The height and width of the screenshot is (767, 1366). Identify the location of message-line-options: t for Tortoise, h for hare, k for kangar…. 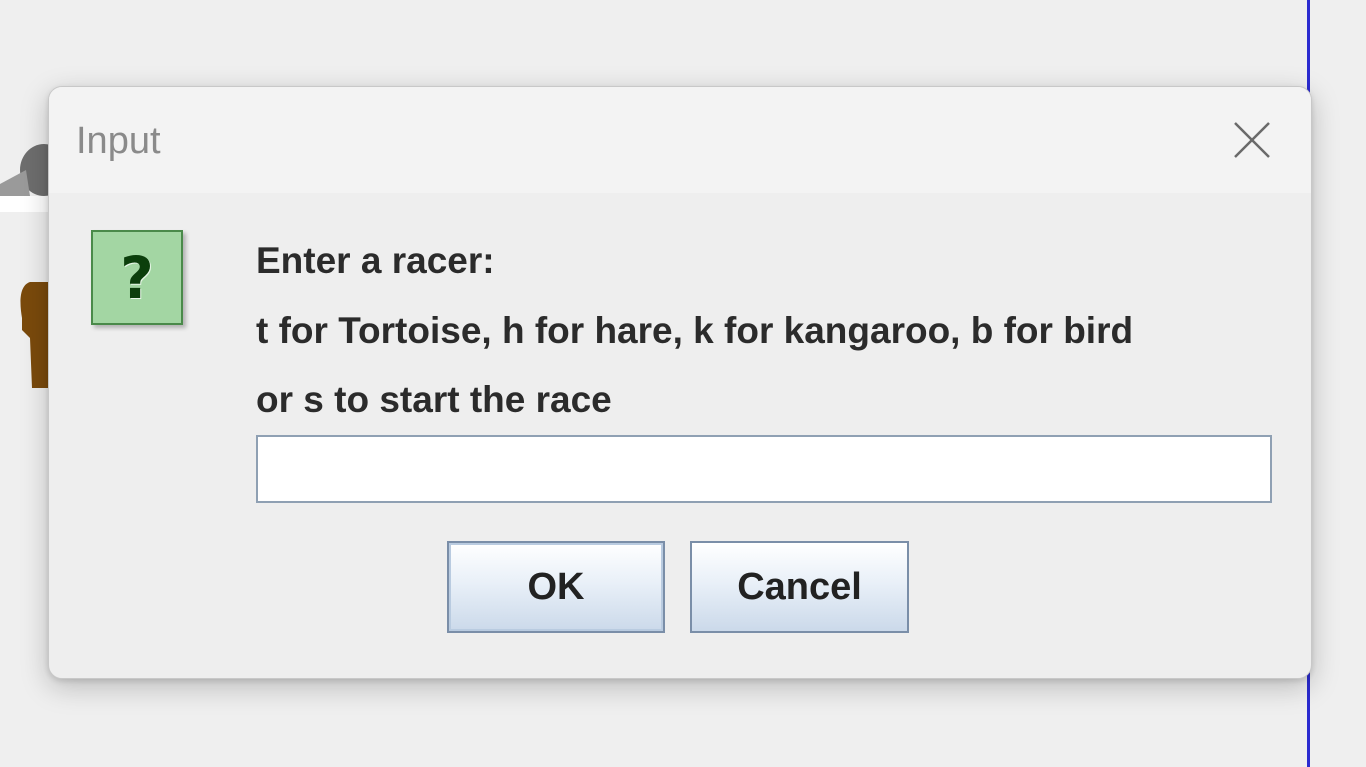
(695, 330).